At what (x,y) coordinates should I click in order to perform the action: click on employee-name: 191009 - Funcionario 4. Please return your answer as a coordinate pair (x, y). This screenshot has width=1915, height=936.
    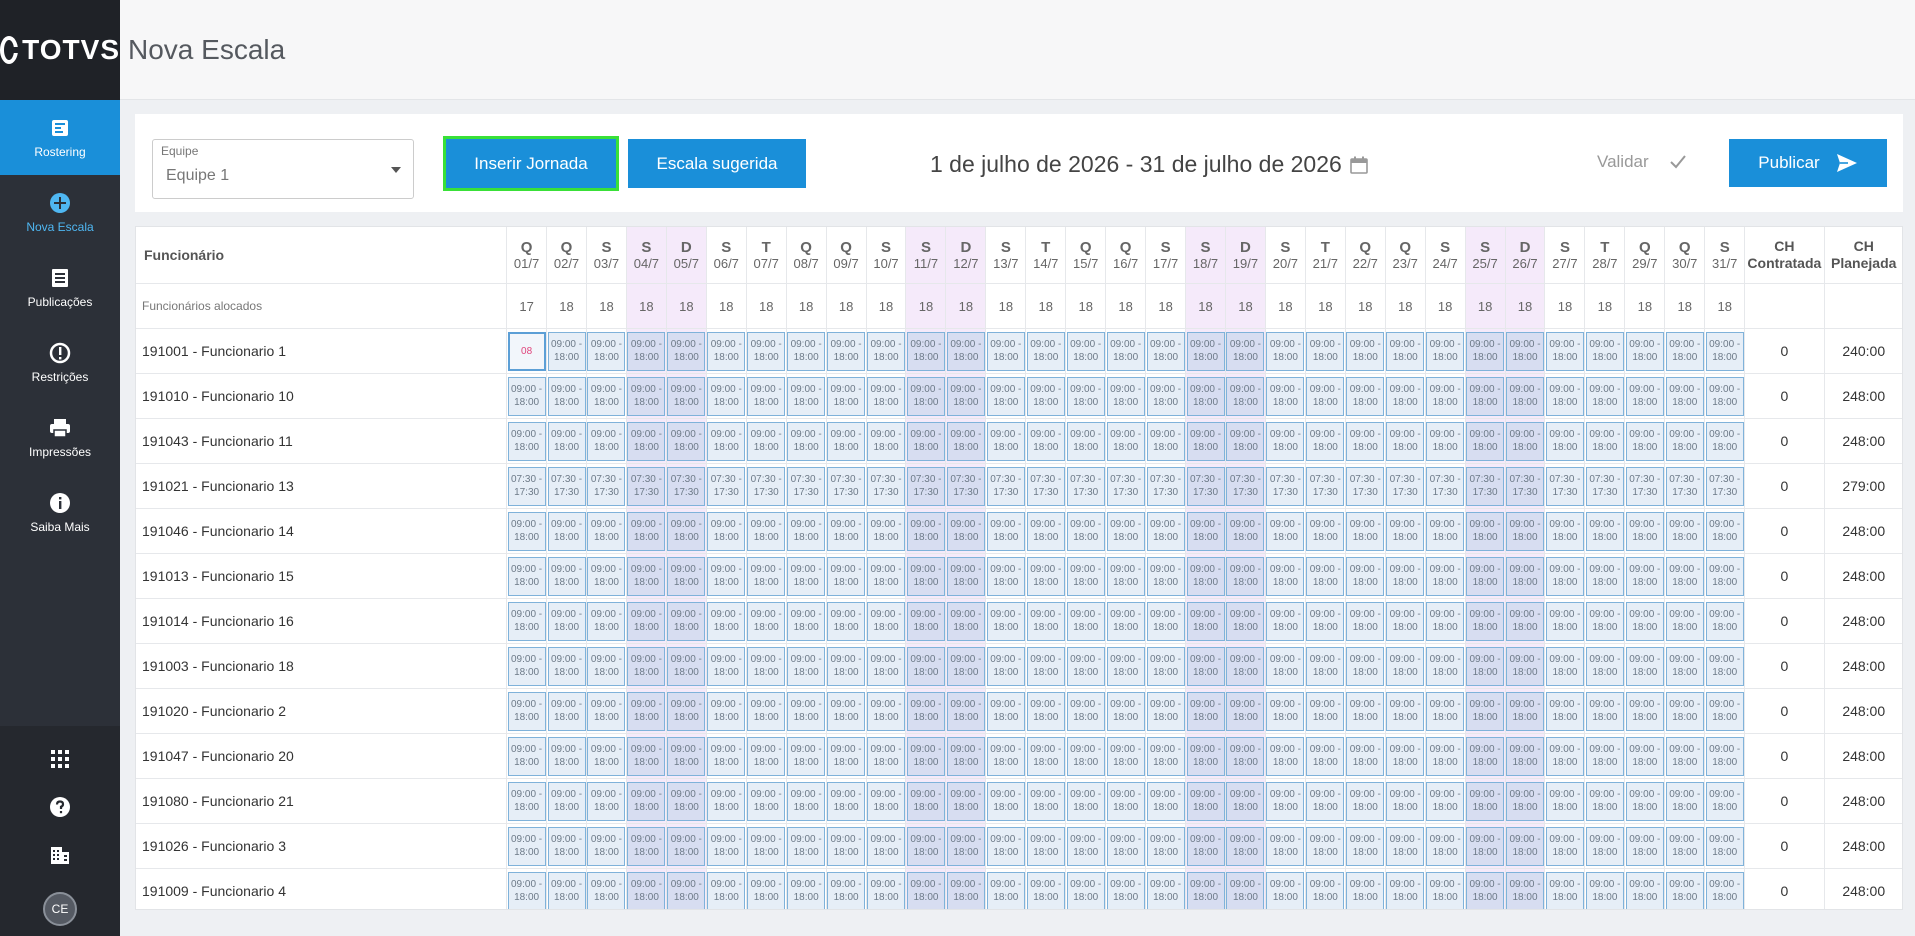
    Looking at the image, I should click on (322, 889).